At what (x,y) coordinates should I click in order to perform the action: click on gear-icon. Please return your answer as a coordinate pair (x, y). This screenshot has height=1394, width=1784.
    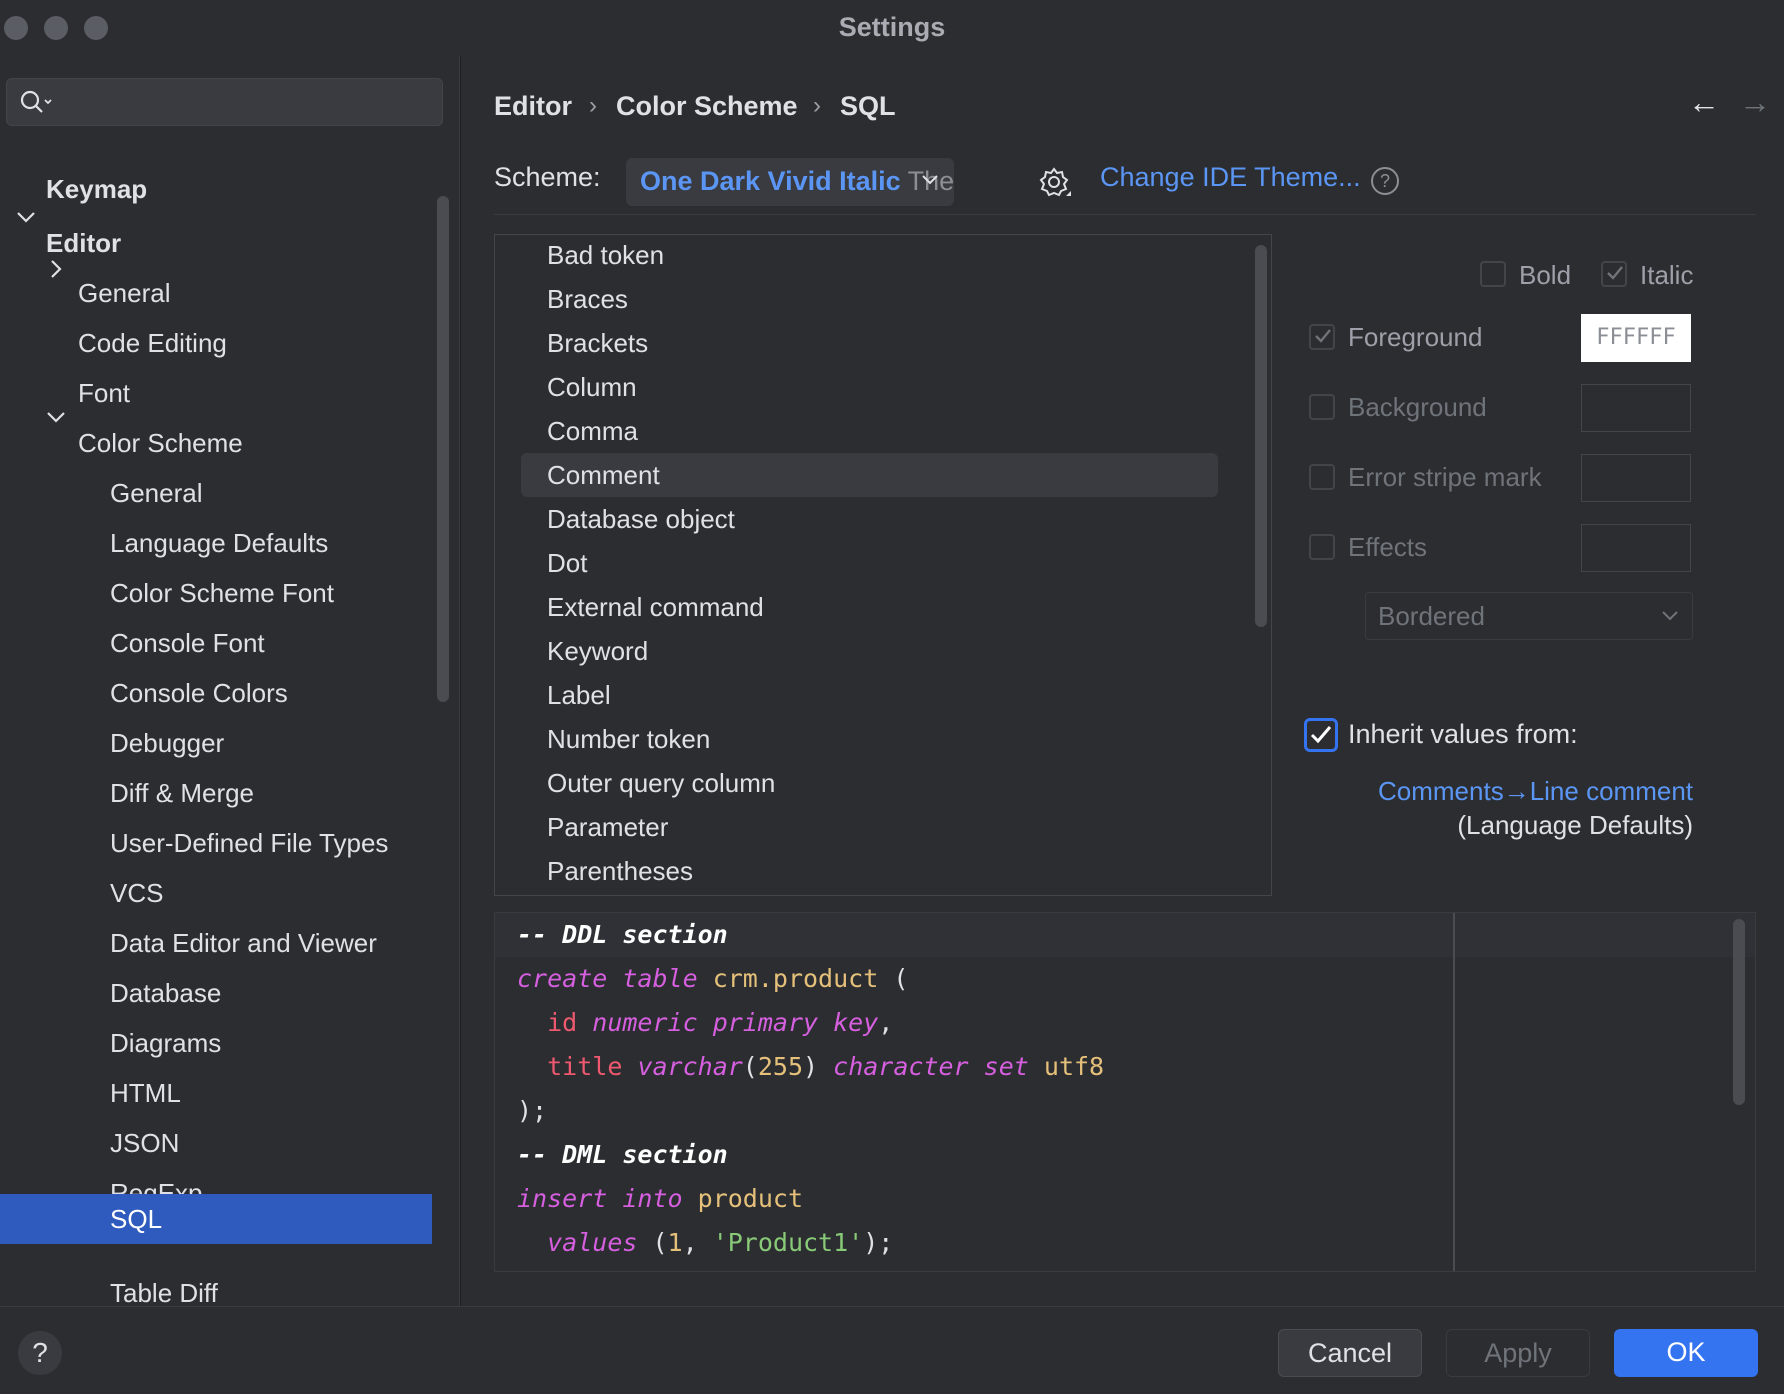
    Looking at the image, I should click on (1055, 183).